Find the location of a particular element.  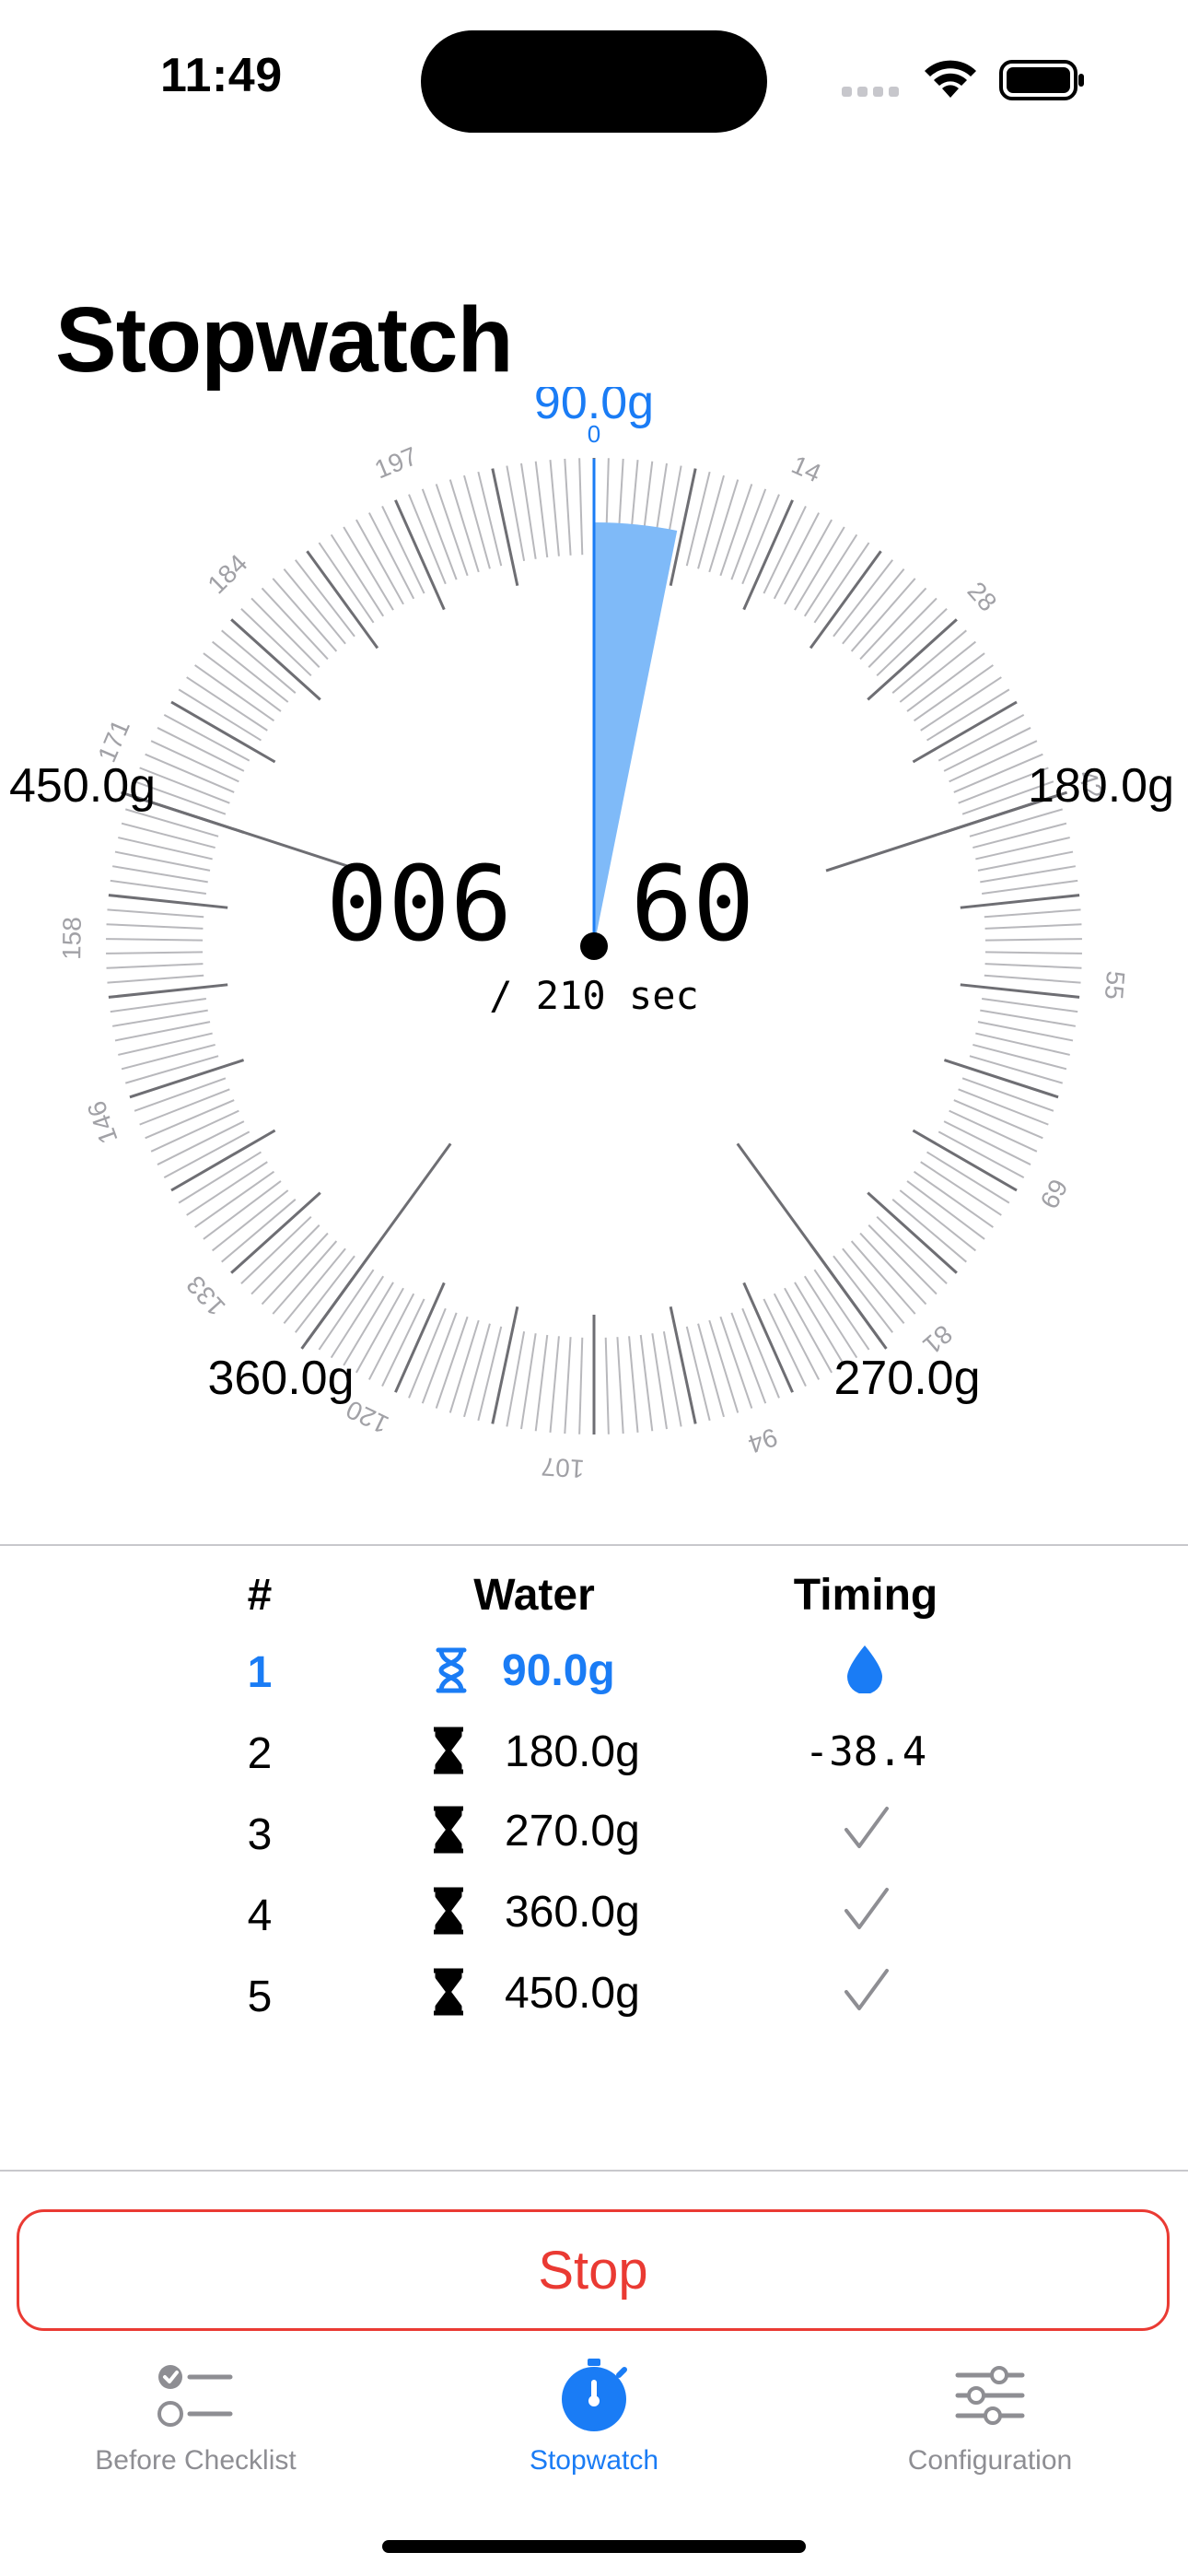

stop-button-label: Stop is located at coordinates (593, 2270).